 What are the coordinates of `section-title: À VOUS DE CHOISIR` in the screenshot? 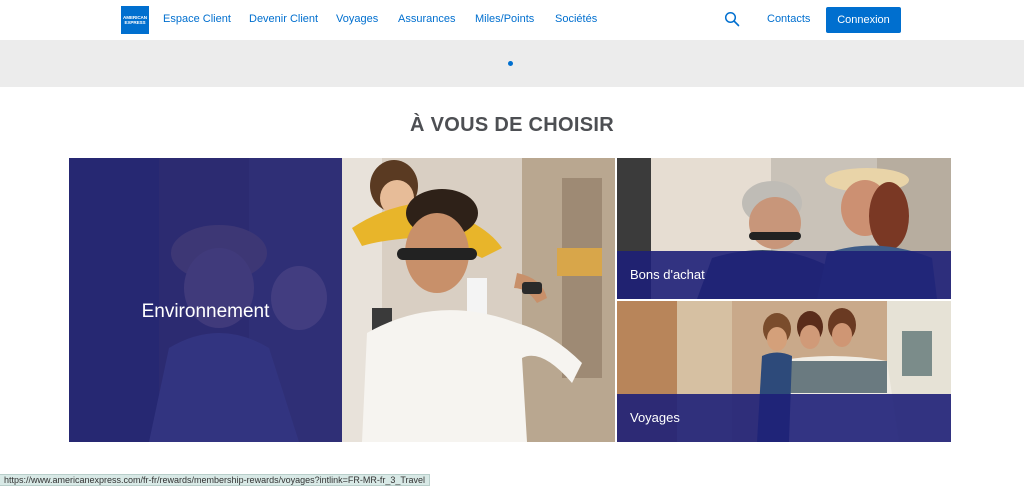 It's located at (512, 125).